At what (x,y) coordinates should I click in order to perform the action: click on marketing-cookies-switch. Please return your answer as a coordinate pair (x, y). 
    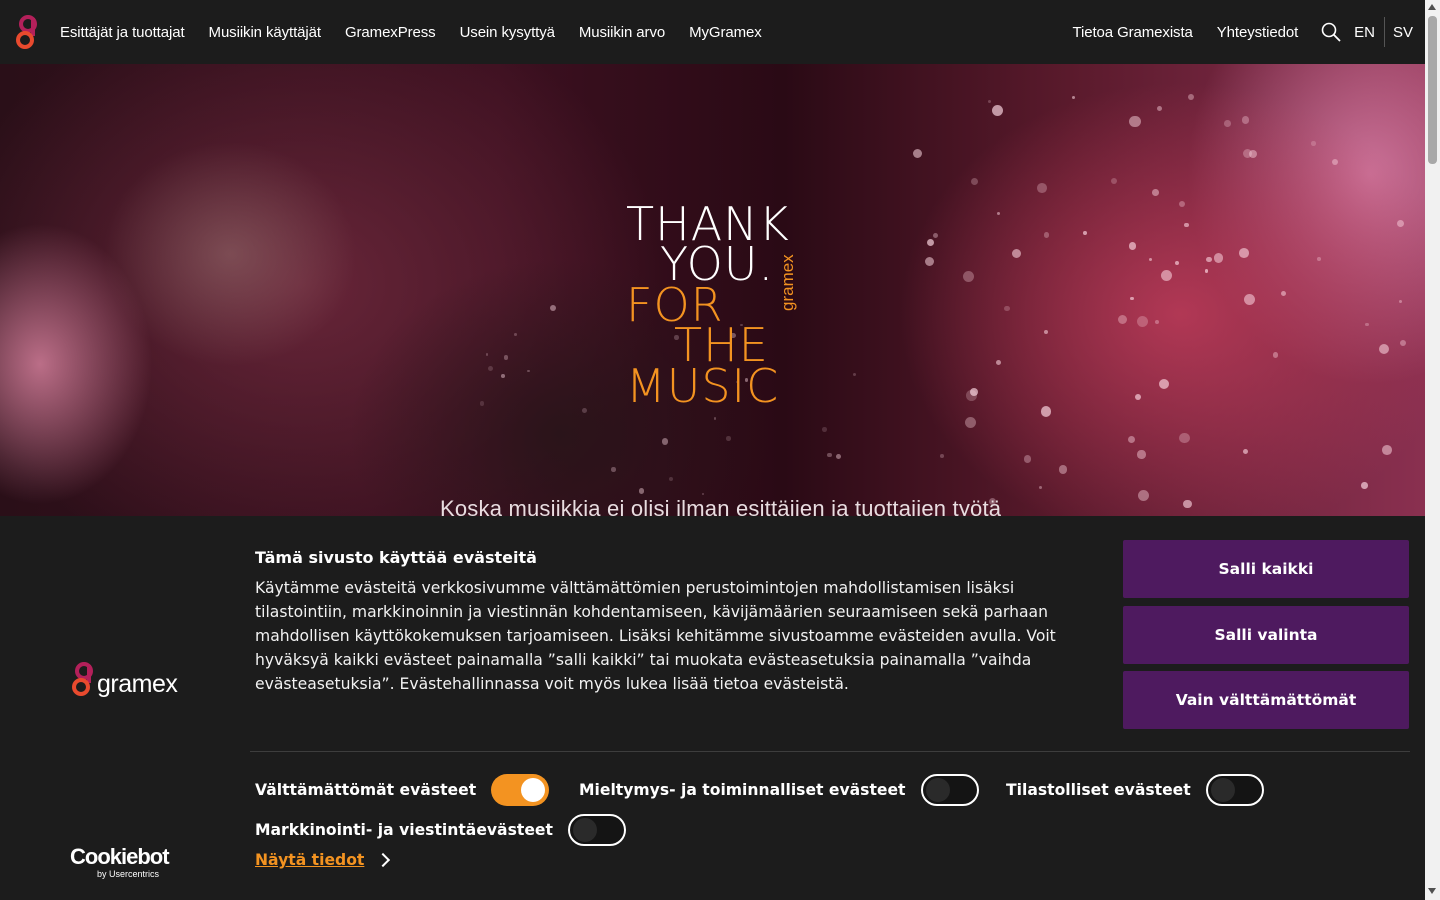
    Looking at the image, I should click on (596, 830).